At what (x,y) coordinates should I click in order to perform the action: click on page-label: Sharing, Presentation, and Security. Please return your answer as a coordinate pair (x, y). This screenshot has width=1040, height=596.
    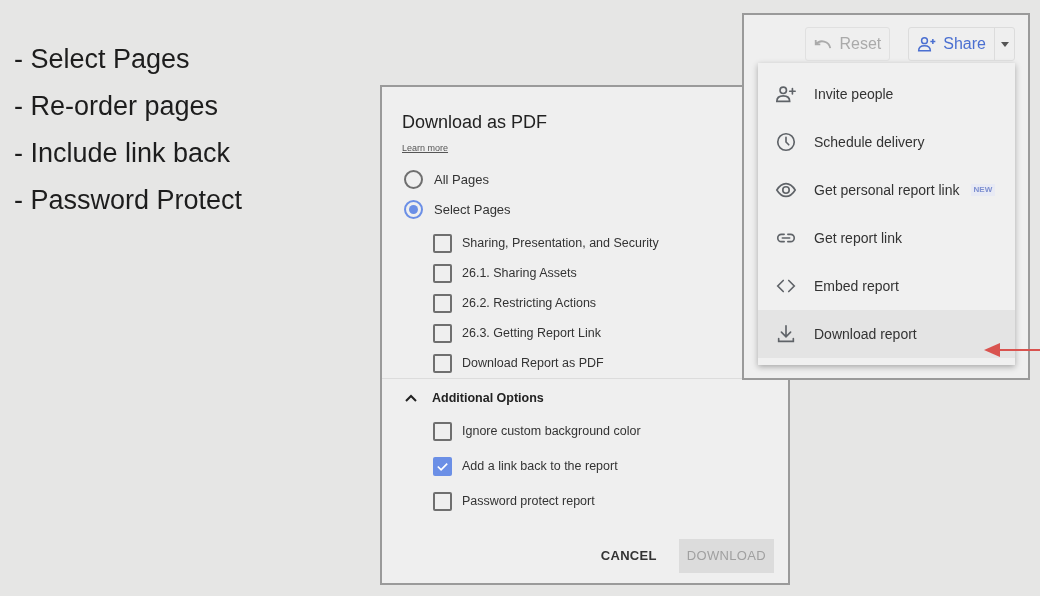
    Looking at the image, I should click on (560, 244).